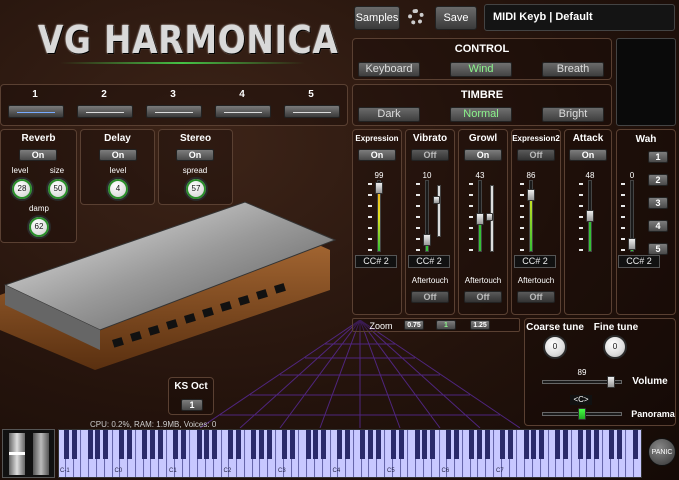  I want to click on wah-button-2: 2, so click(658, 180).